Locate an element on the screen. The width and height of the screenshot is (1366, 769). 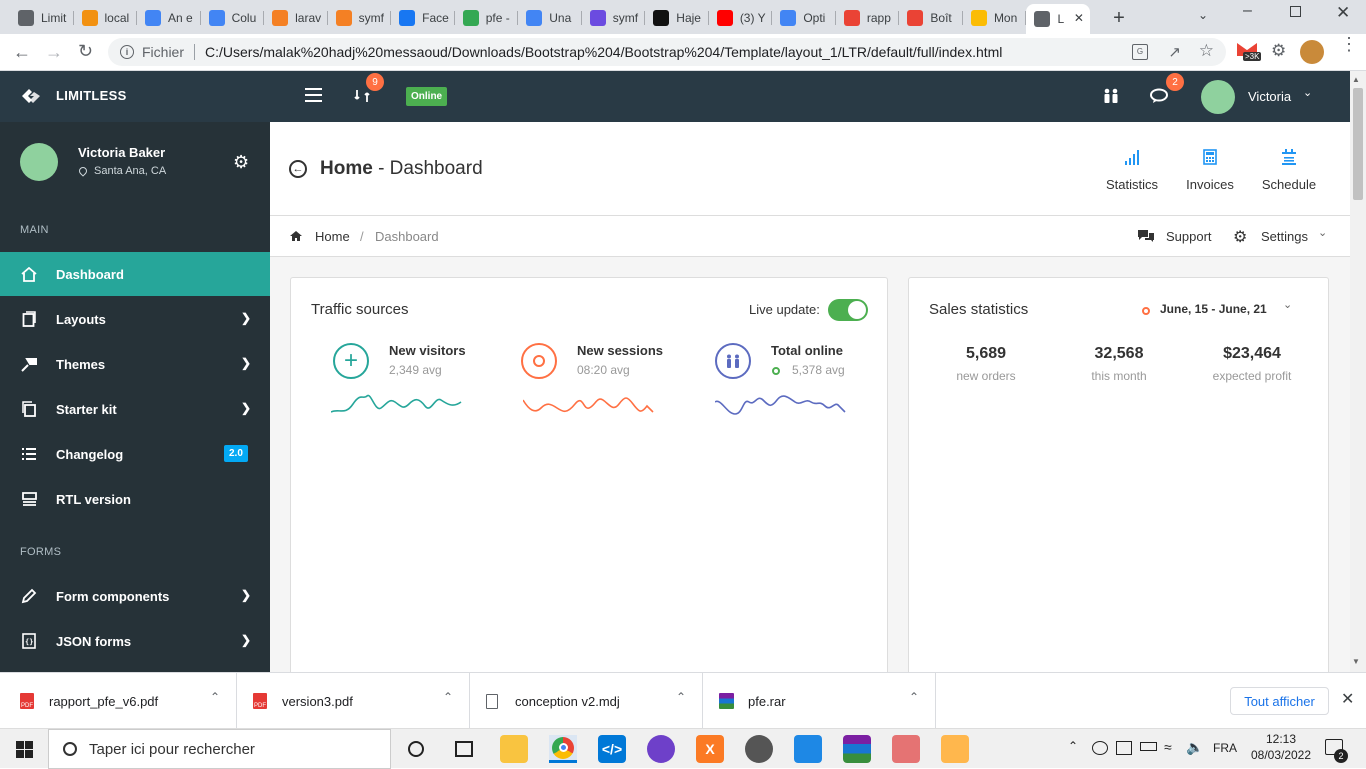
page-scrollbar: ▲ ▼ is located at coordinates (1358, 371).